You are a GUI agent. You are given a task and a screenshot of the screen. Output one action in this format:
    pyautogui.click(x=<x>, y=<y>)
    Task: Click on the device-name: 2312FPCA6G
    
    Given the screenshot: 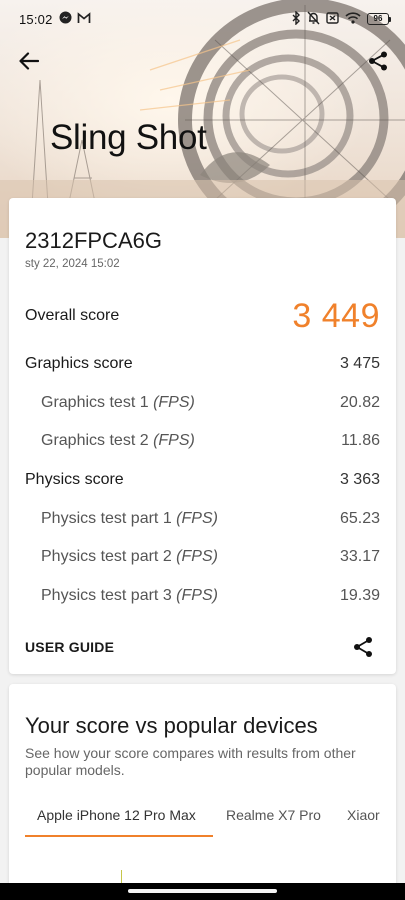 What is the action you would take?
    pyautogui.click(x=93, y=240)
    